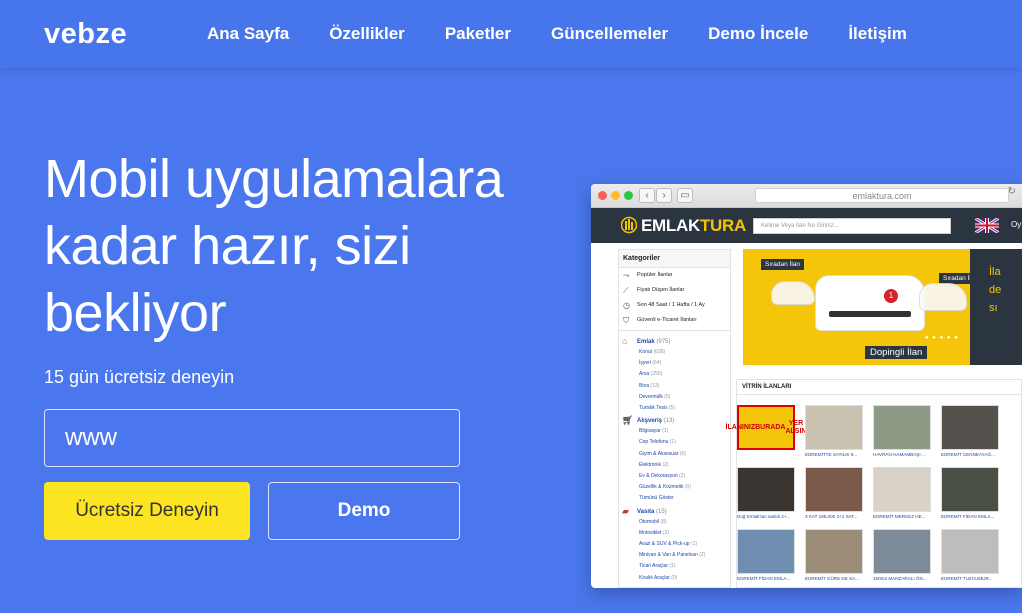  What do you see at coordinates (654, 464) in the screenshot?
I see `category-item: Elektronik (2)` at bounding box center [654, 464].